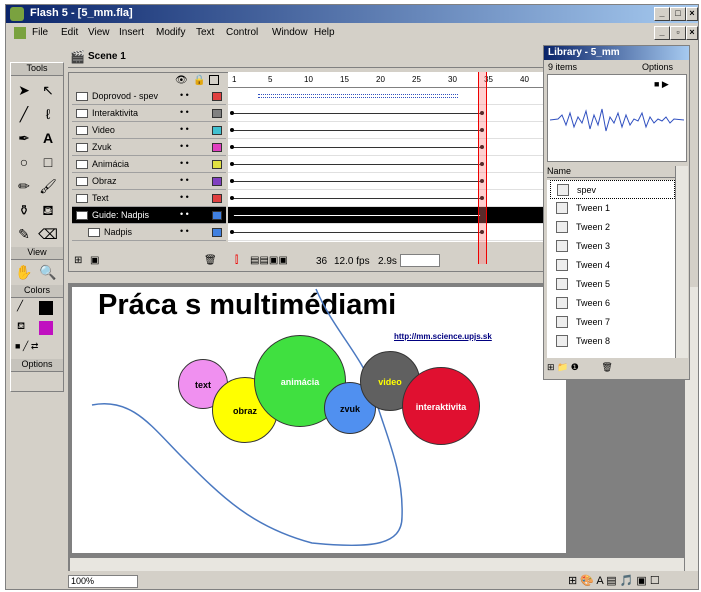 The width and height of the screenshot is (701, 592). I want to click on menu-help: Help, so click(324, 32).